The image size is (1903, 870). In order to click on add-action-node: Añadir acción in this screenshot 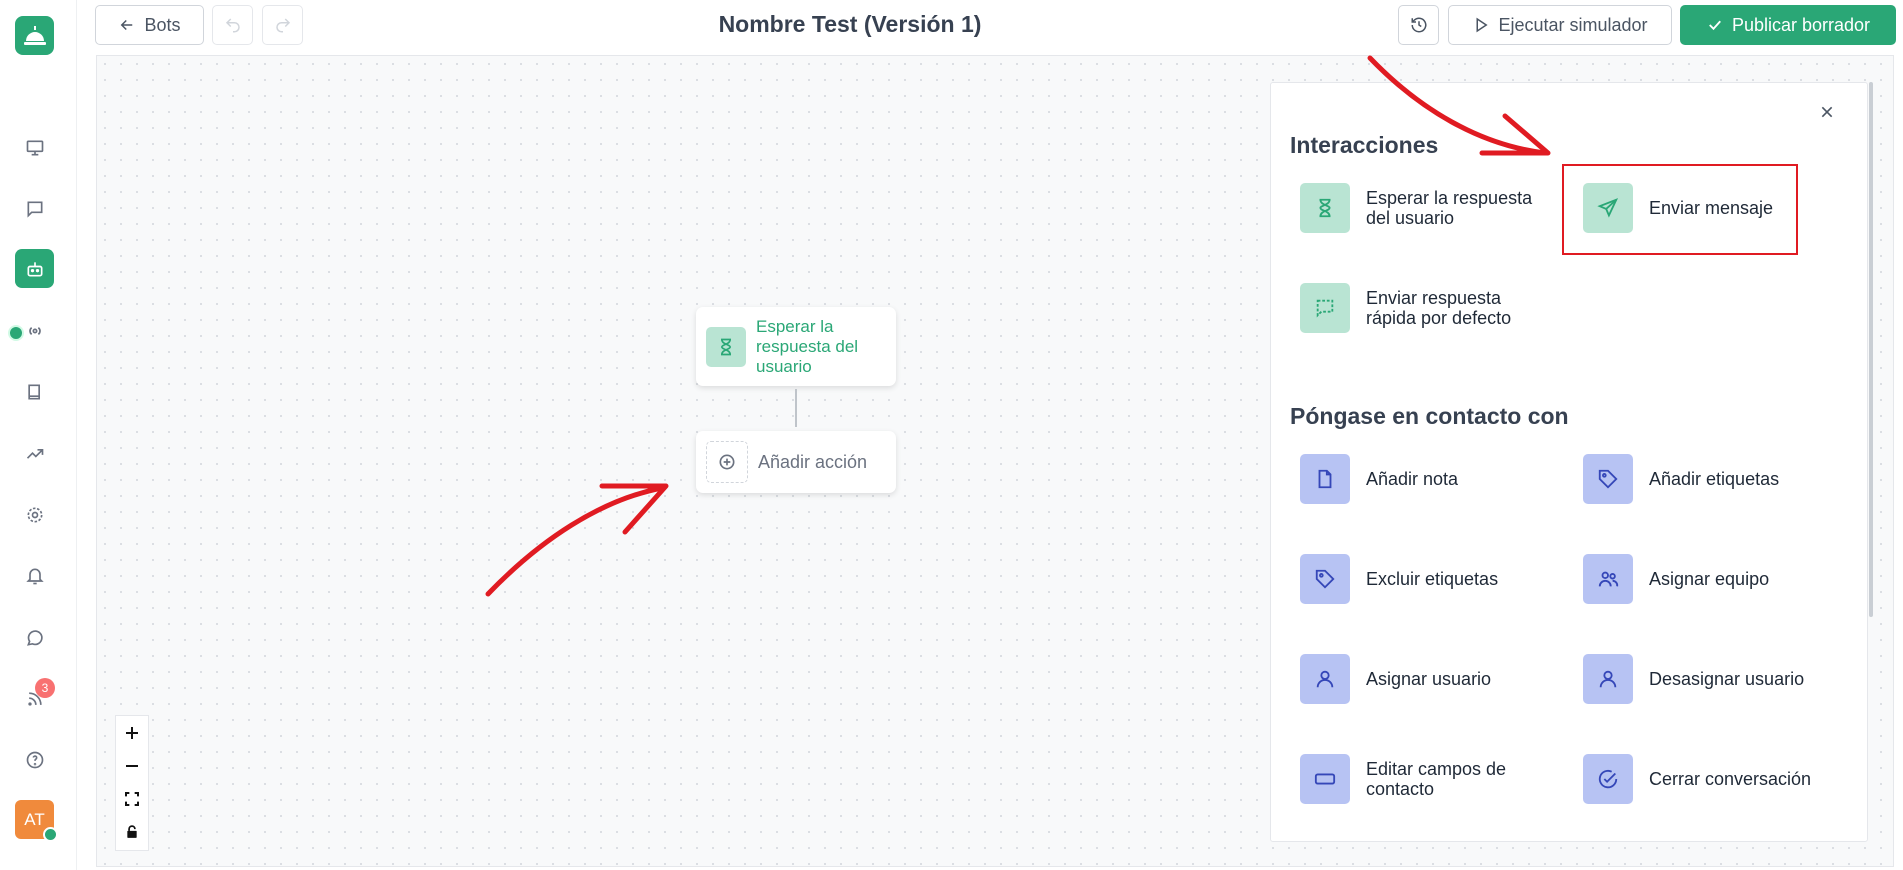, I will do `click(796, 462)`.